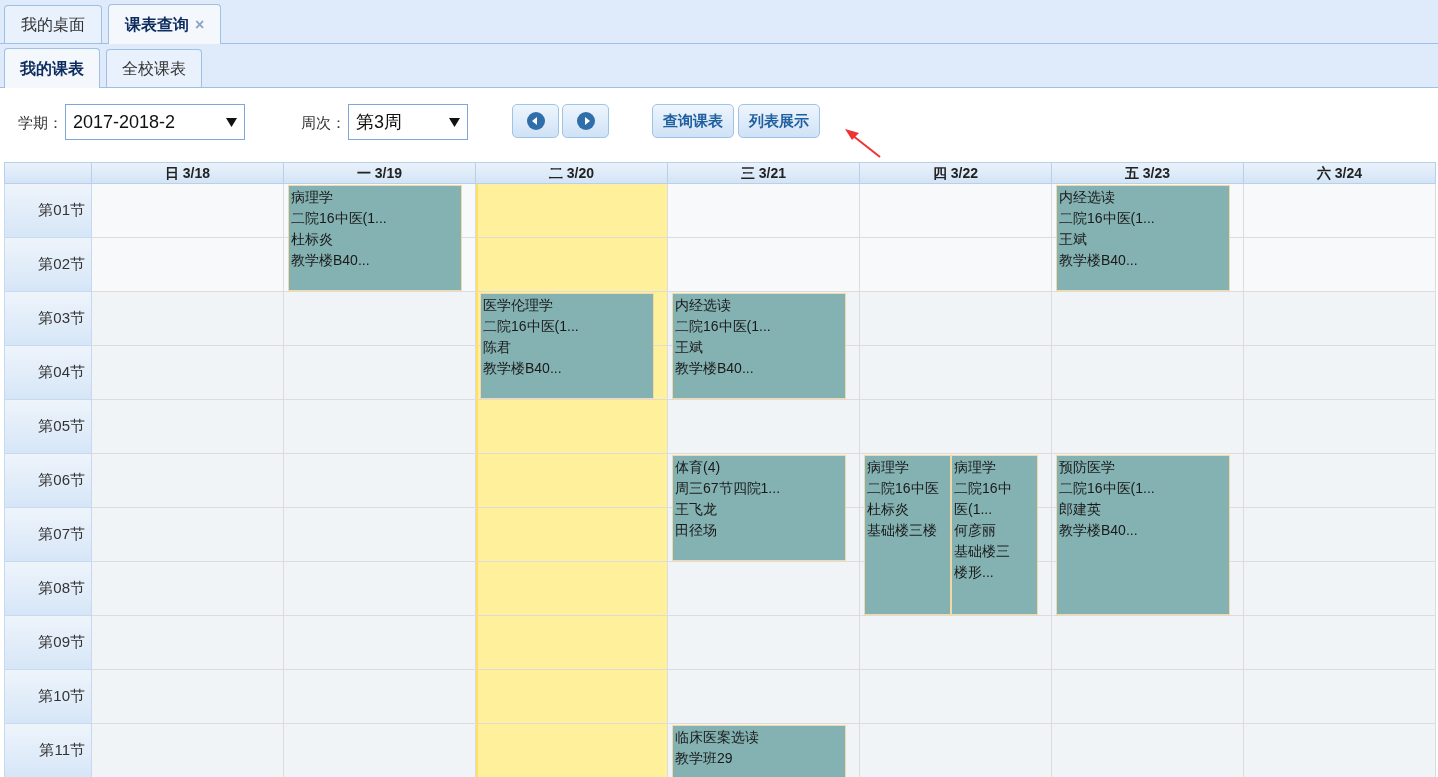  Describe the element at coordinates (48, 535) in the screenshot. I see `row-label: 第07节` at that location.